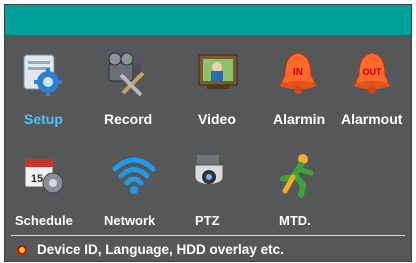 The height and width of the screenshot is (263, 416). I want to click on menu-label-alarmin: Alarmin, so click(299, 119).